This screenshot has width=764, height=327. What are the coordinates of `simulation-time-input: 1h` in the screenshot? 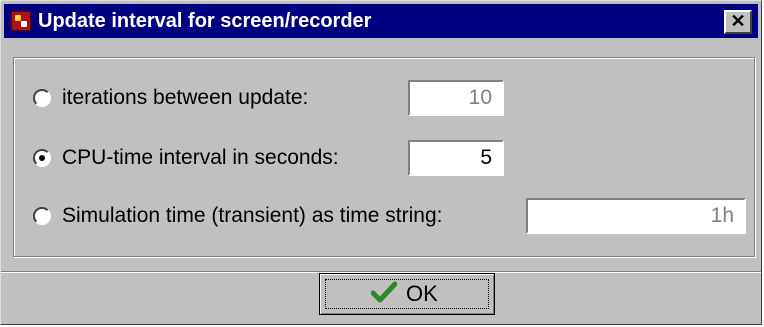 It's located at (636, 216).